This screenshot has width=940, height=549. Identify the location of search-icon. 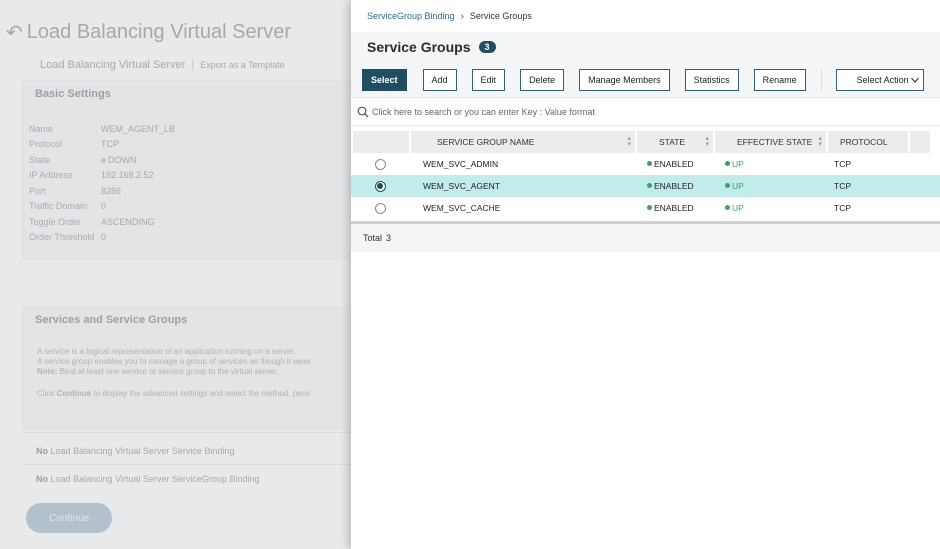
(363, 111).